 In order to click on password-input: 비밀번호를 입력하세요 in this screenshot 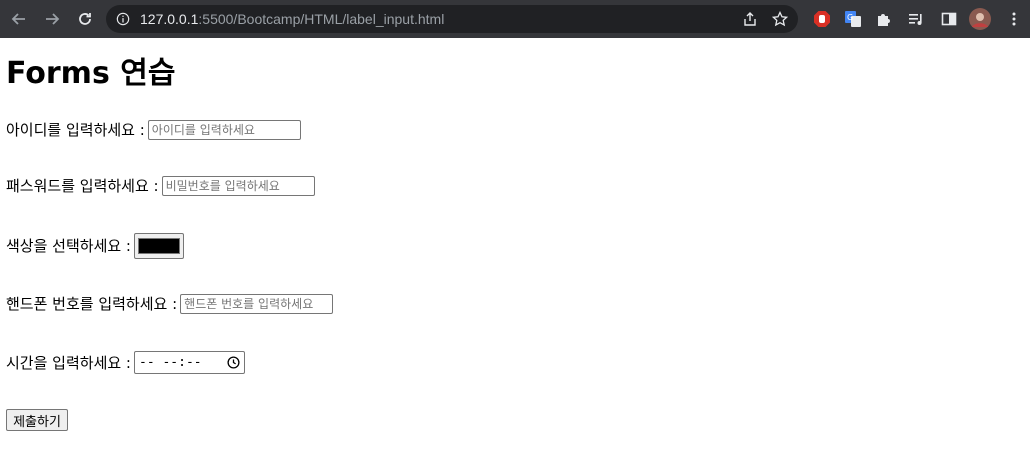, I will do `click(238, 186)`.